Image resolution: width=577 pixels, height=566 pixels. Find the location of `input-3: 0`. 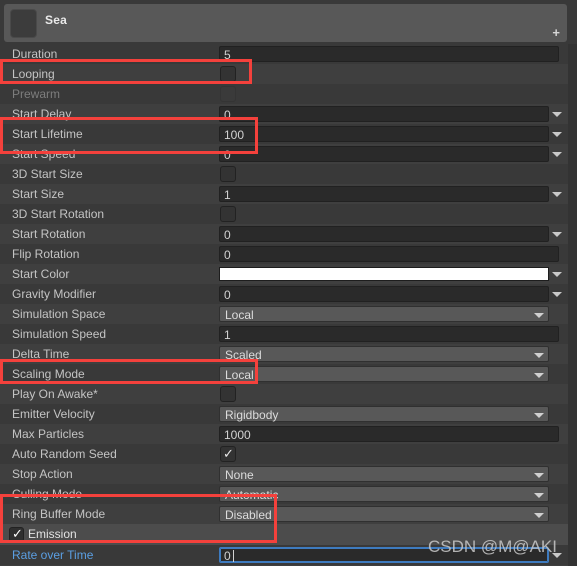

input-3: 0 is located at coordinates (384, 114).